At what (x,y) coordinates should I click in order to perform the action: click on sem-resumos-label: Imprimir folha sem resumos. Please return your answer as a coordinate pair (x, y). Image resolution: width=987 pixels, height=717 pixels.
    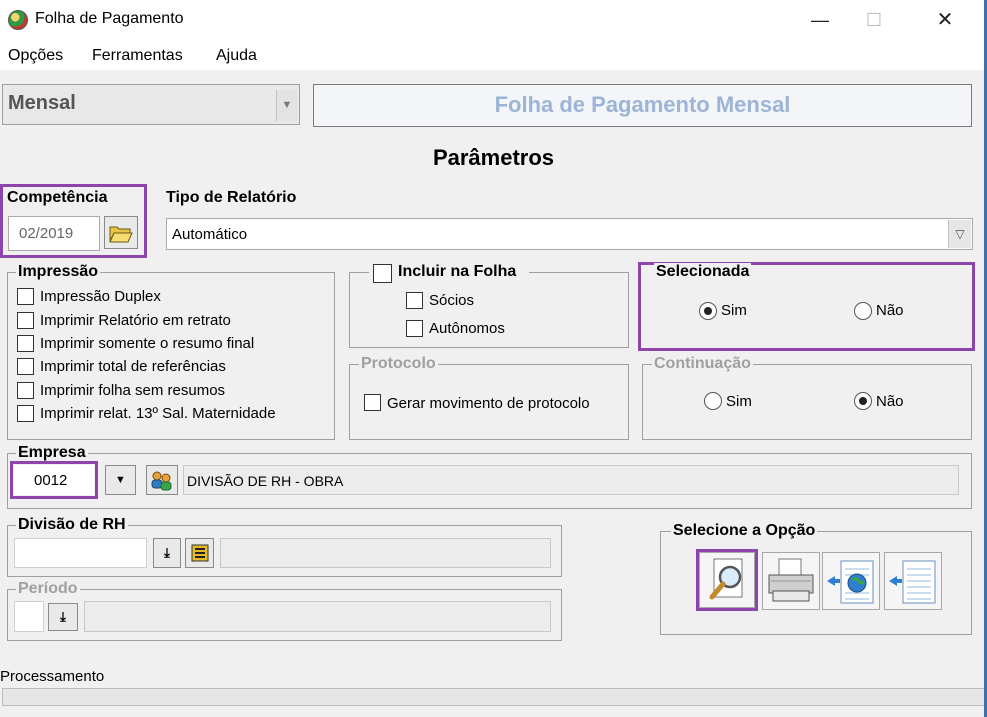
    Looking at the image, I should click on (133, 390).